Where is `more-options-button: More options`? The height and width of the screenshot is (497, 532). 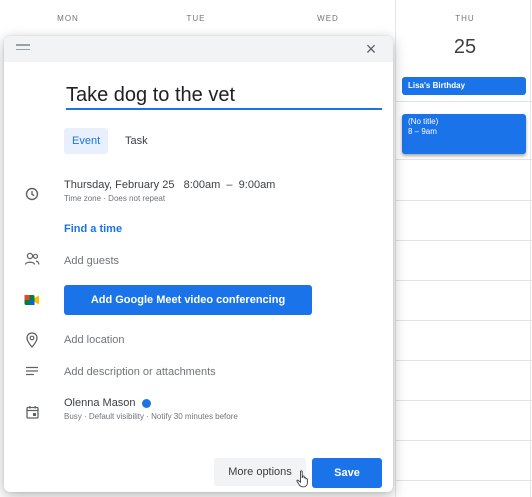 more-options-button: More options is located at coordinates (260, 472).